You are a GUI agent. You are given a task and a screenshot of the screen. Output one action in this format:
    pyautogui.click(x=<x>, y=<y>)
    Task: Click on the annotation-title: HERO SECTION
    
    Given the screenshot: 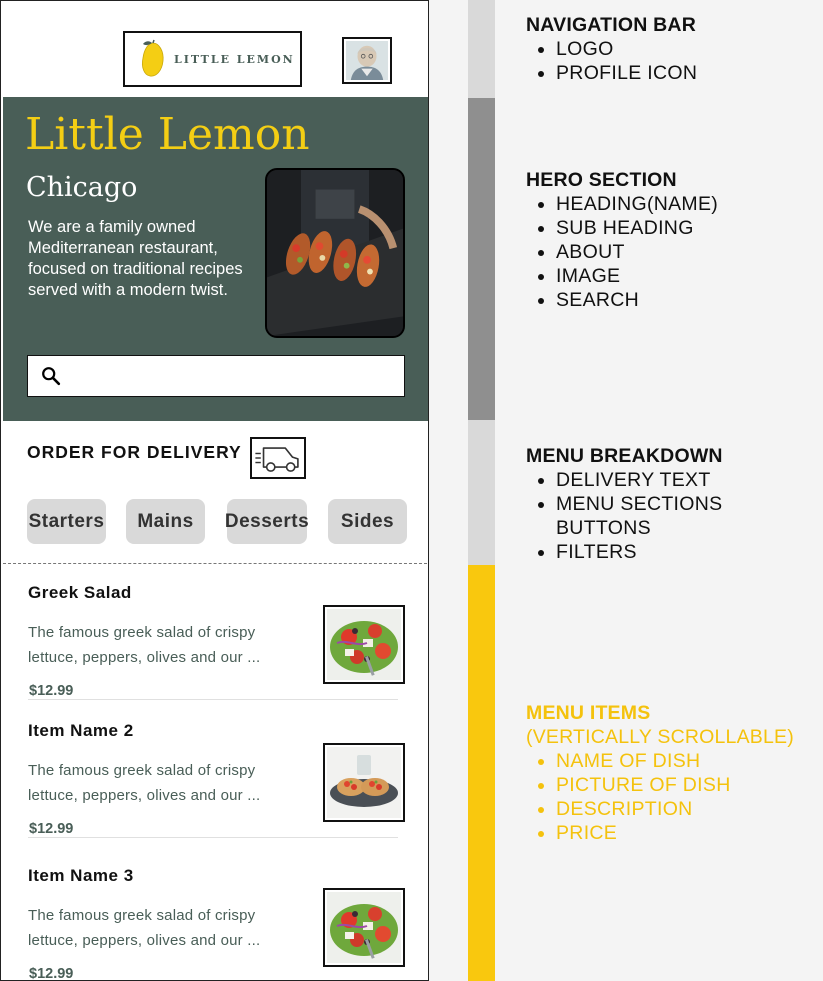 What is the action you would take?
    pyautogui.click(x=601, y=180)
    